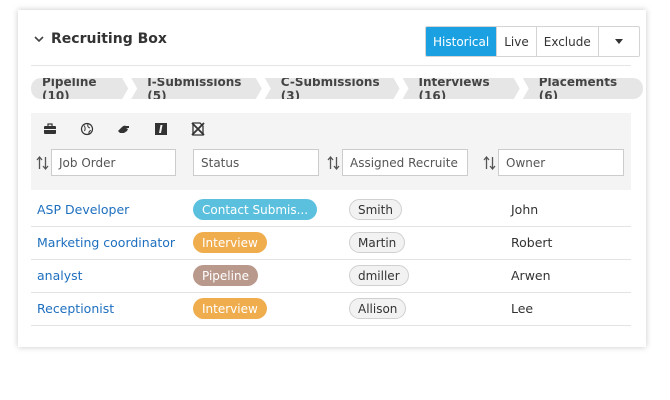 This screenshot has height=400, width=670. Describe the element at coordinates (377, 242) in the screenshot. I see `recruiter-pill: Martin` at that location.